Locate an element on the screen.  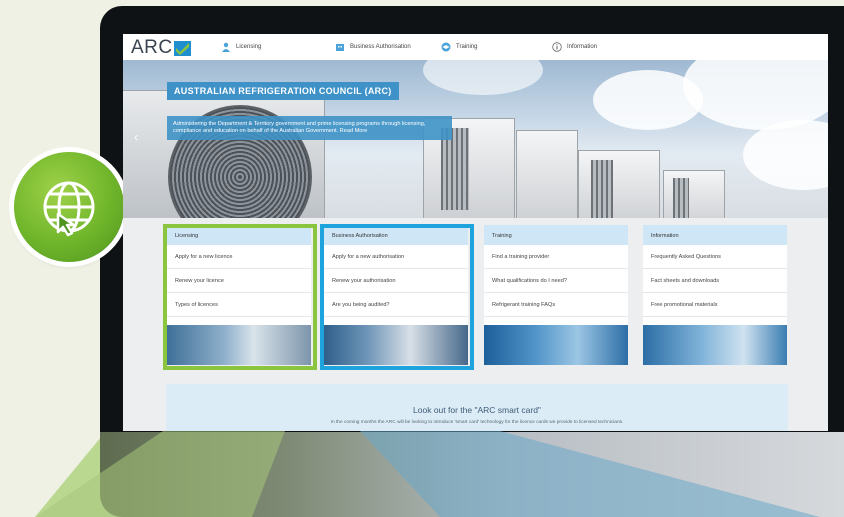
globe-icon is located at coordinates (69, 207).